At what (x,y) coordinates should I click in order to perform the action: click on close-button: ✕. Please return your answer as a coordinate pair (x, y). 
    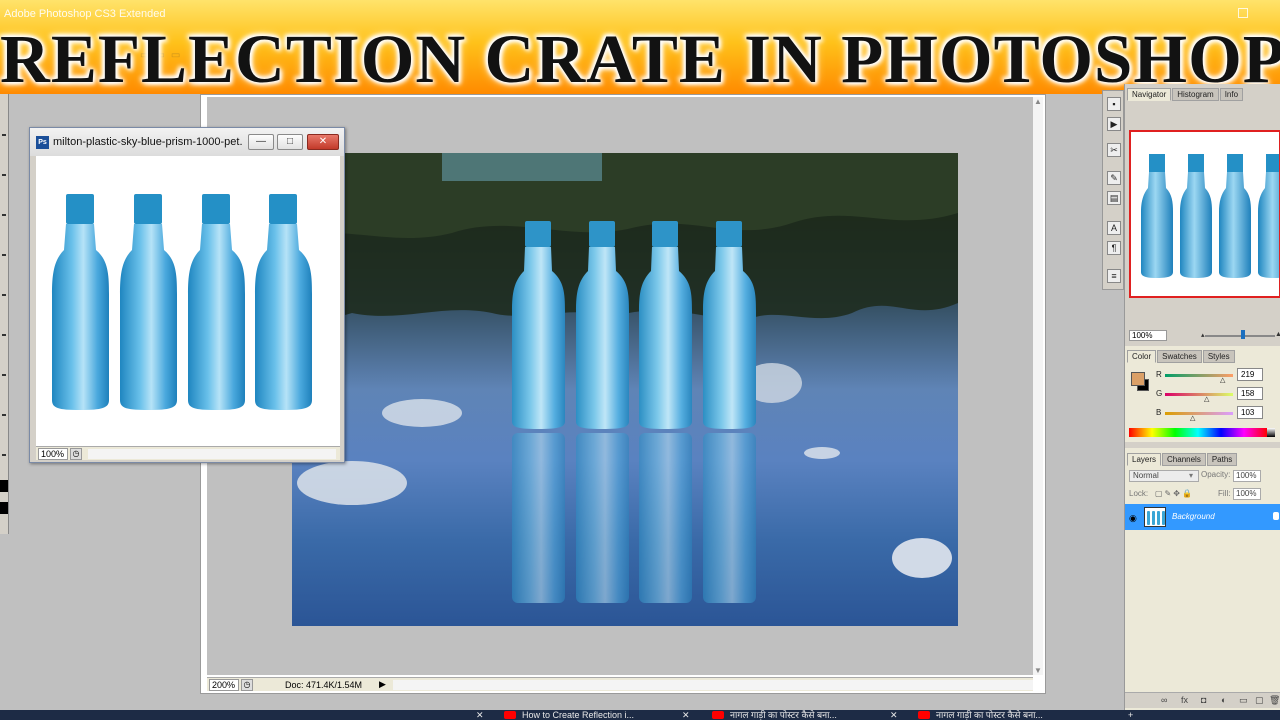
    Looking at the image, I should click on (323, 142).